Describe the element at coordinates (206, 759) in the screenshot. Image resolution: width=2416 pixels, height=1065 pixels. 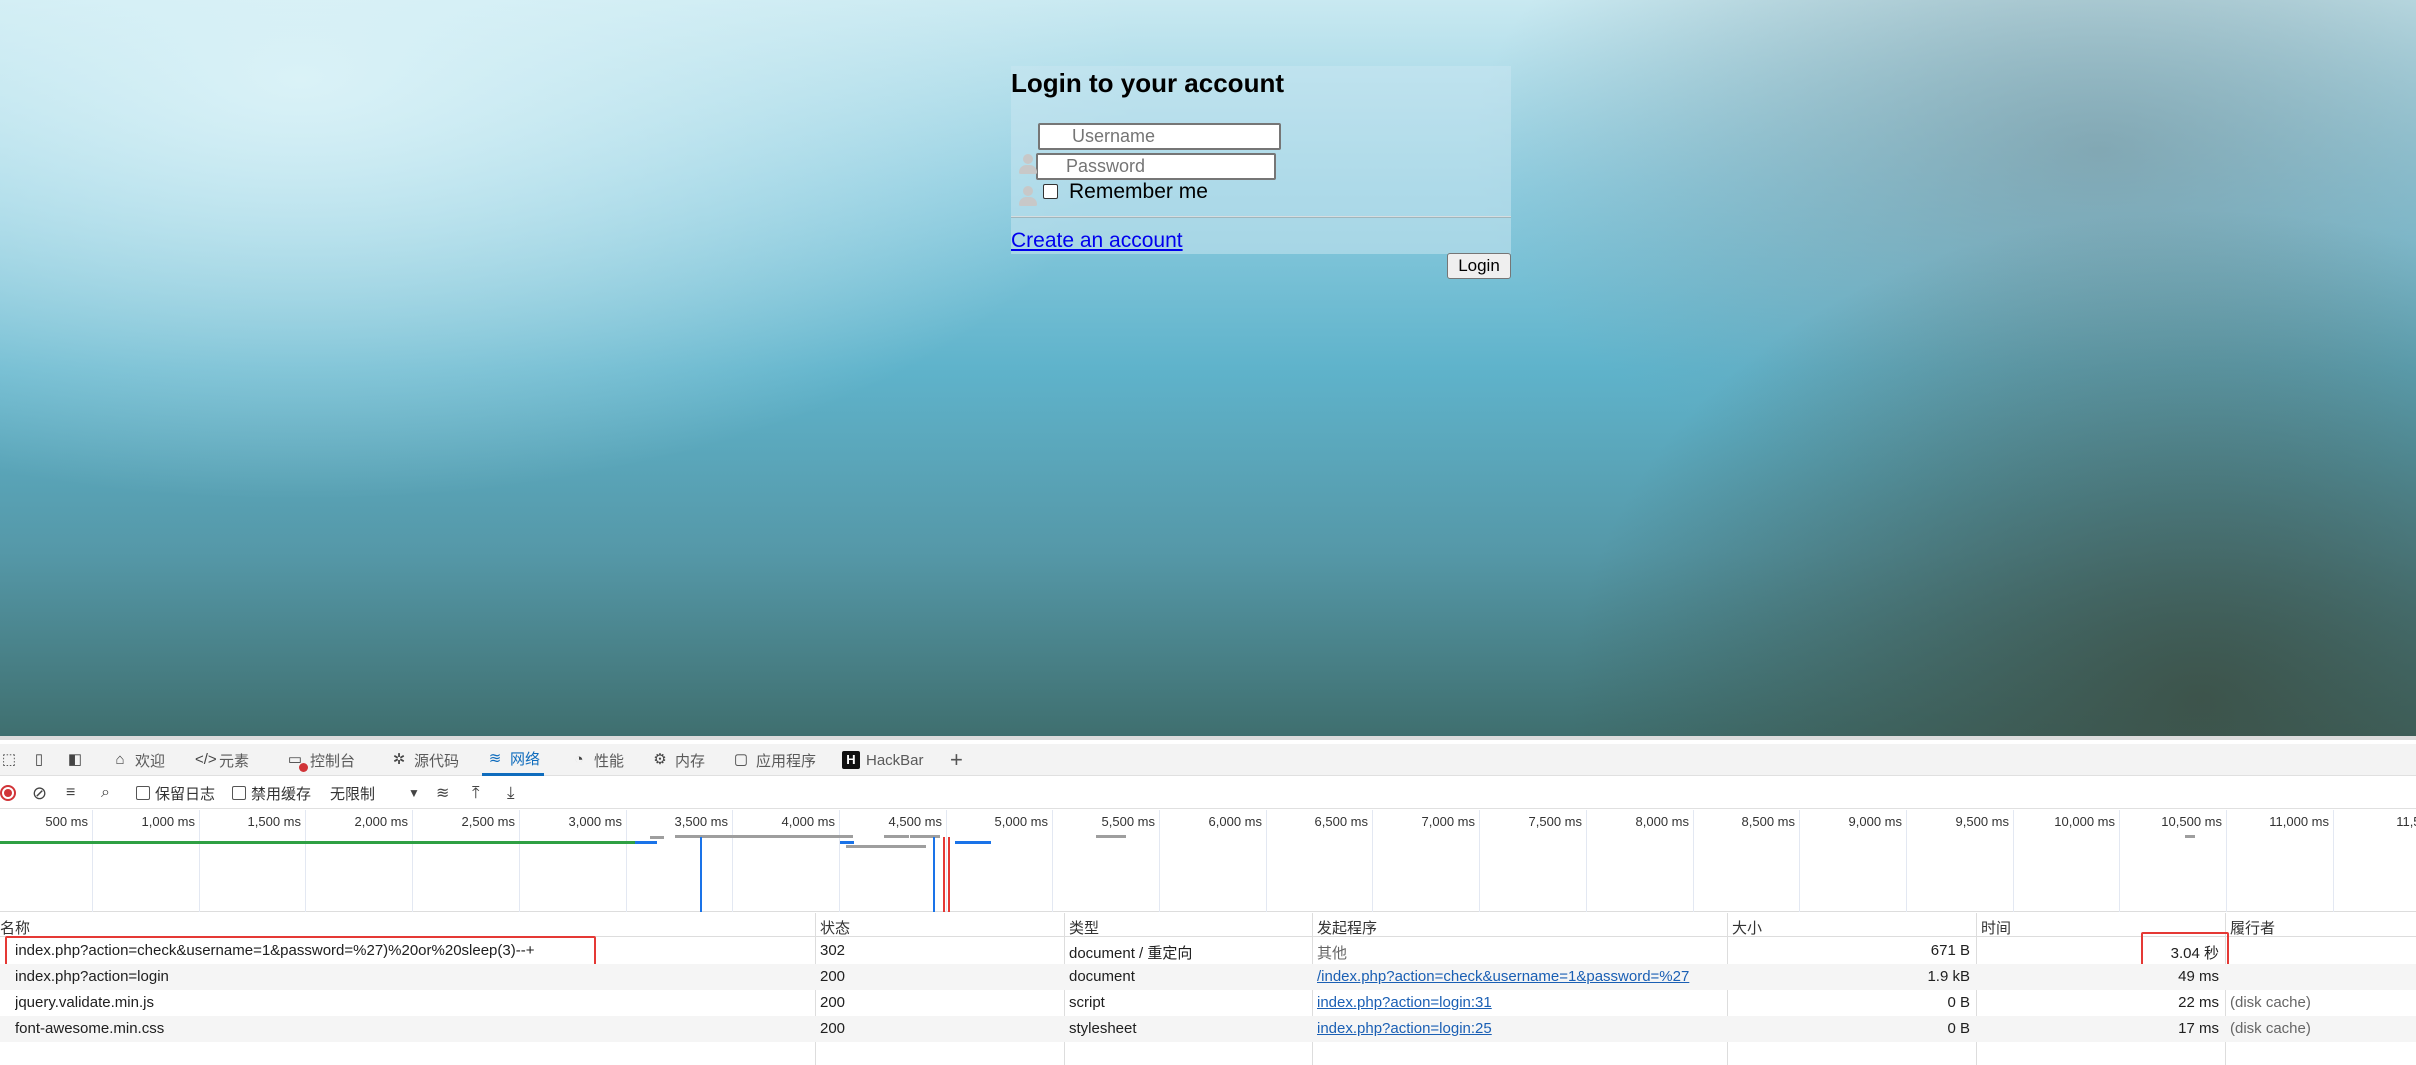
I see `elements-icon: </>` at that location.